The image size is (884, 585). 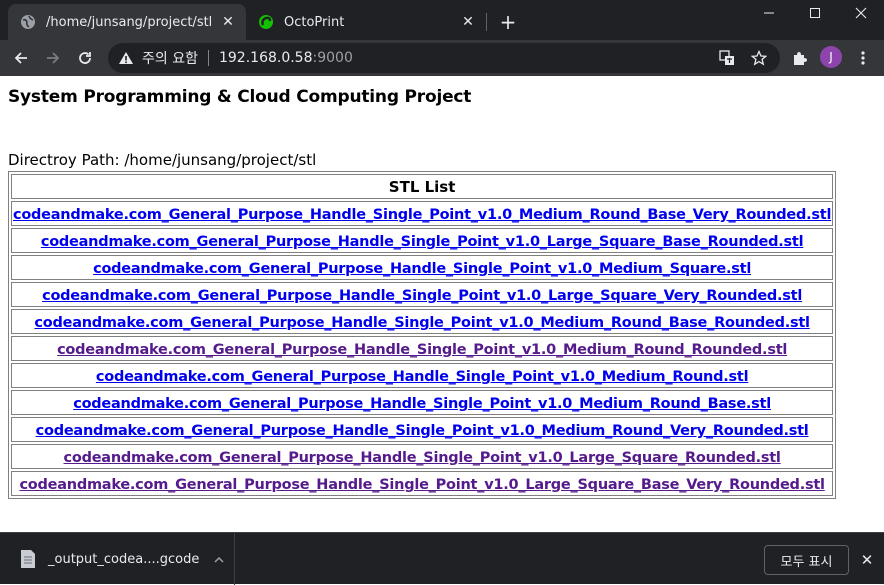 I want to click on arrow-left-icon, so click(x=21, y=58).